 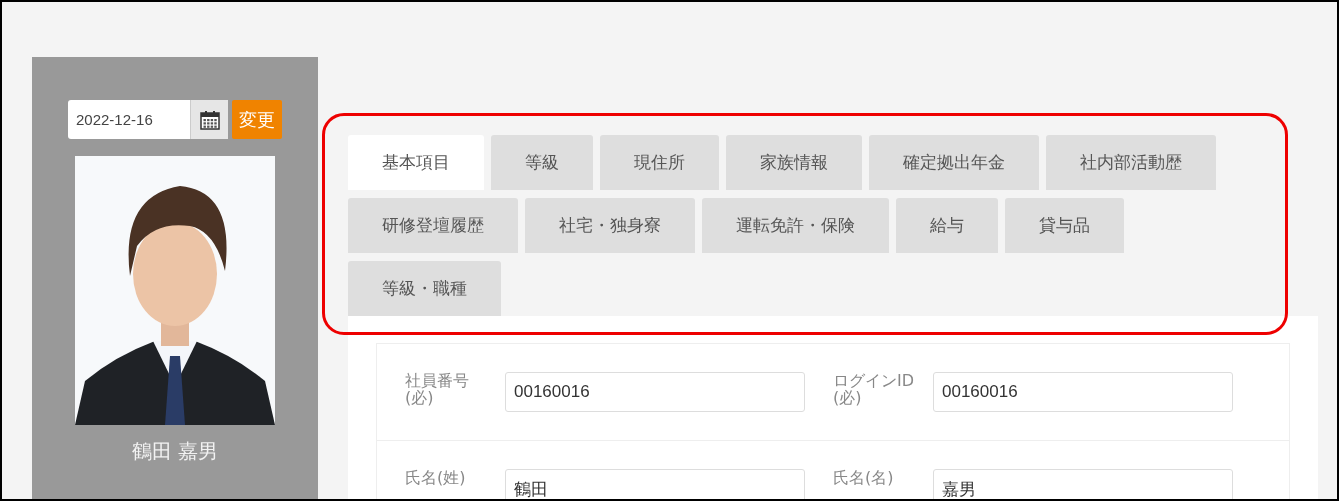 What do you see at coordinates (175, 451) in the screenshot?
I see `employee-name: 鶴田 嘉男` at bounding box center [175, 451].